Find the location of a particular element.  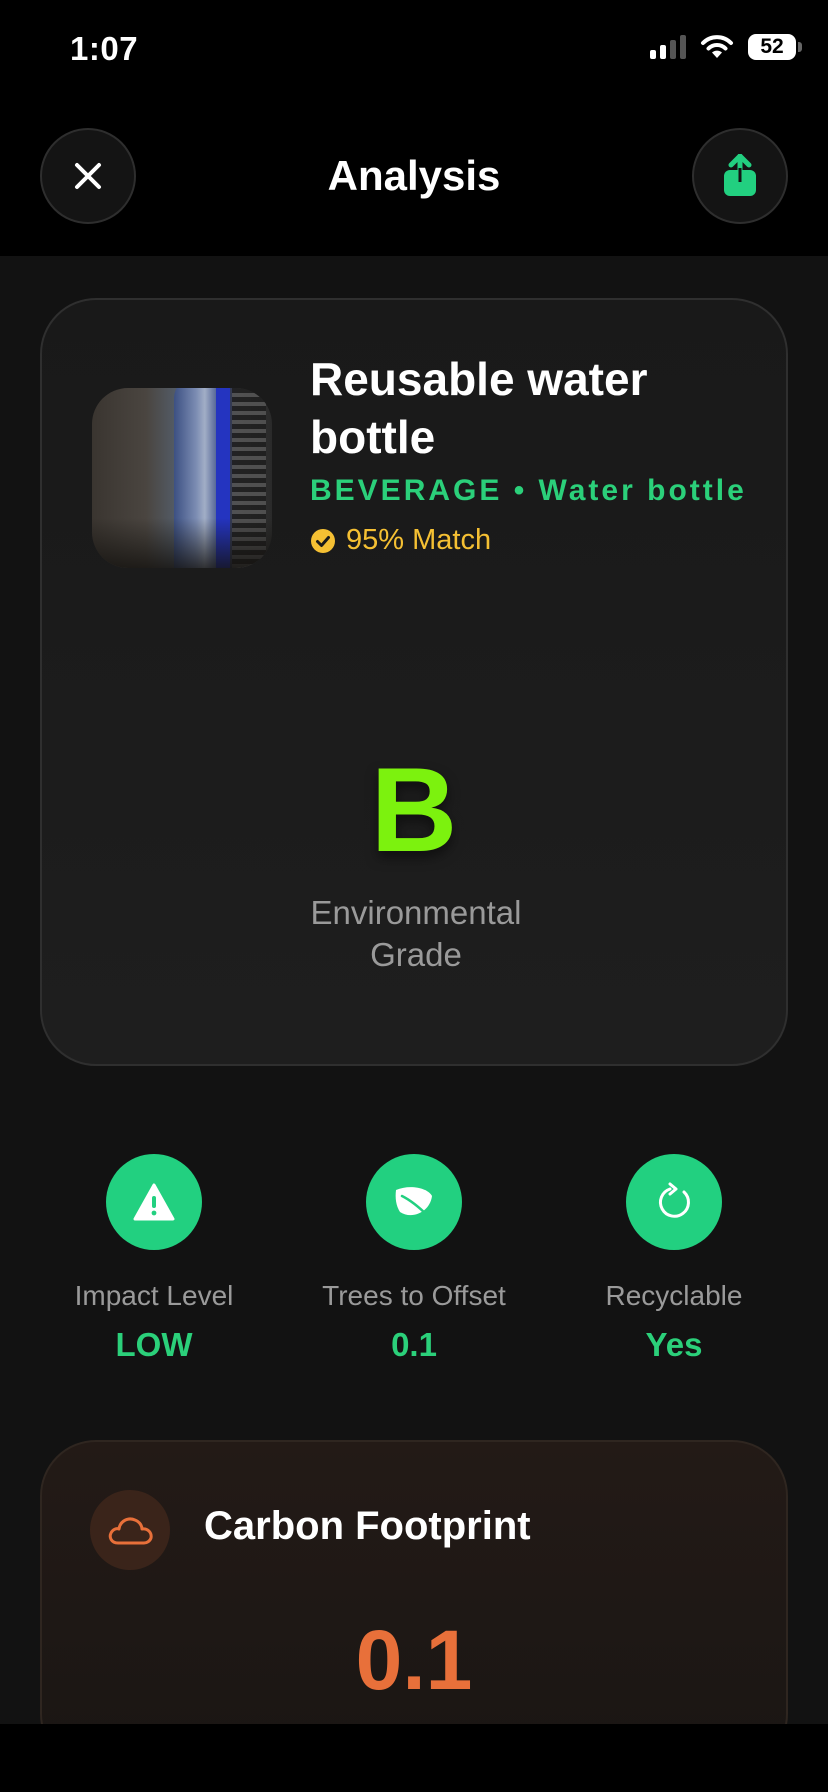

nav-bar: Analysis is located at coordinates (414, 178).